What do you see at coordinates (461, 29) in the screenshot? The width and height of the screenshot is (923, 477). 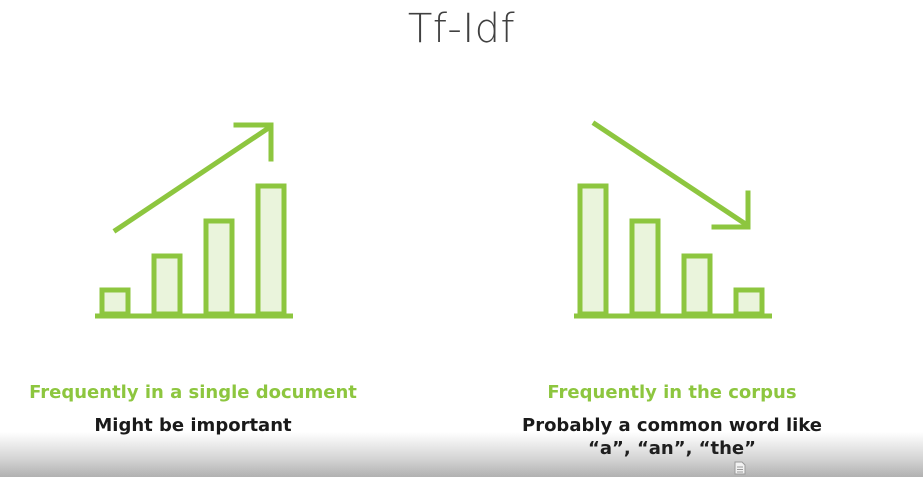 I see `slide-title: Tf-Idf` at bounding box center [461, 29].